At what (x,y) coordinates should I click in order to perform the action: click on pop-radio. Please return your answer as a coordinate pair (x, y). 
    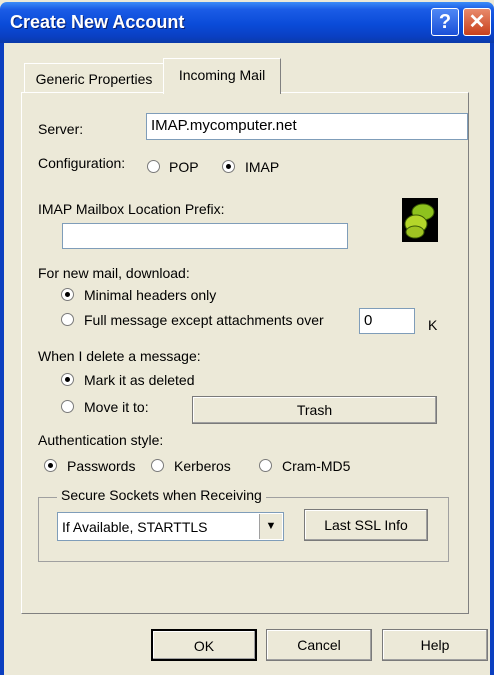
    Looking at the image, I should click on (153, 166).